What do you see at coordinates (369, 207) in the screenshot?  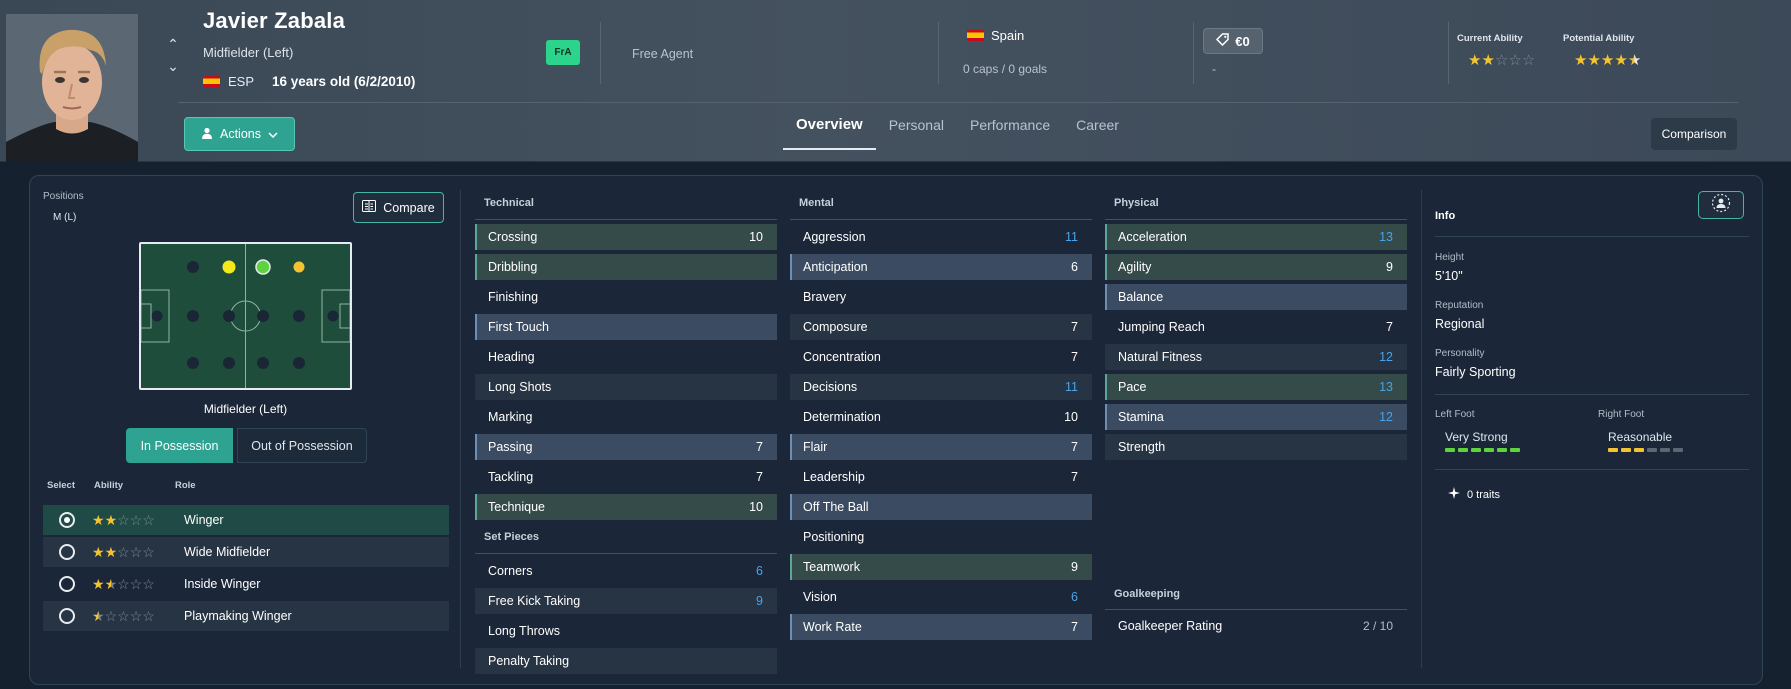 I see `compare-icon` at bounding box center [369, 207].